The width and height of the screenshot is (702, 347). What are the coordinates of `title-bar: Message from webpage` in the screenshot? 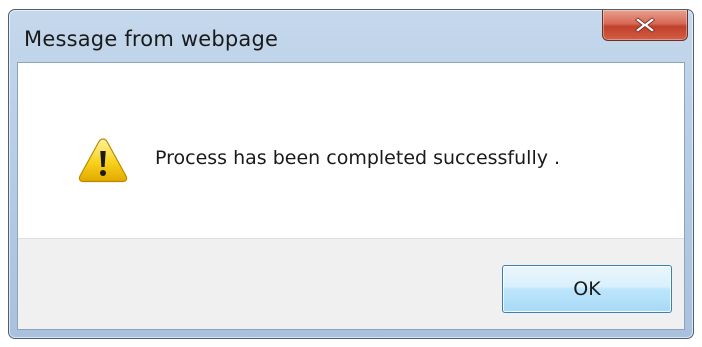 It's located at (351, 36).